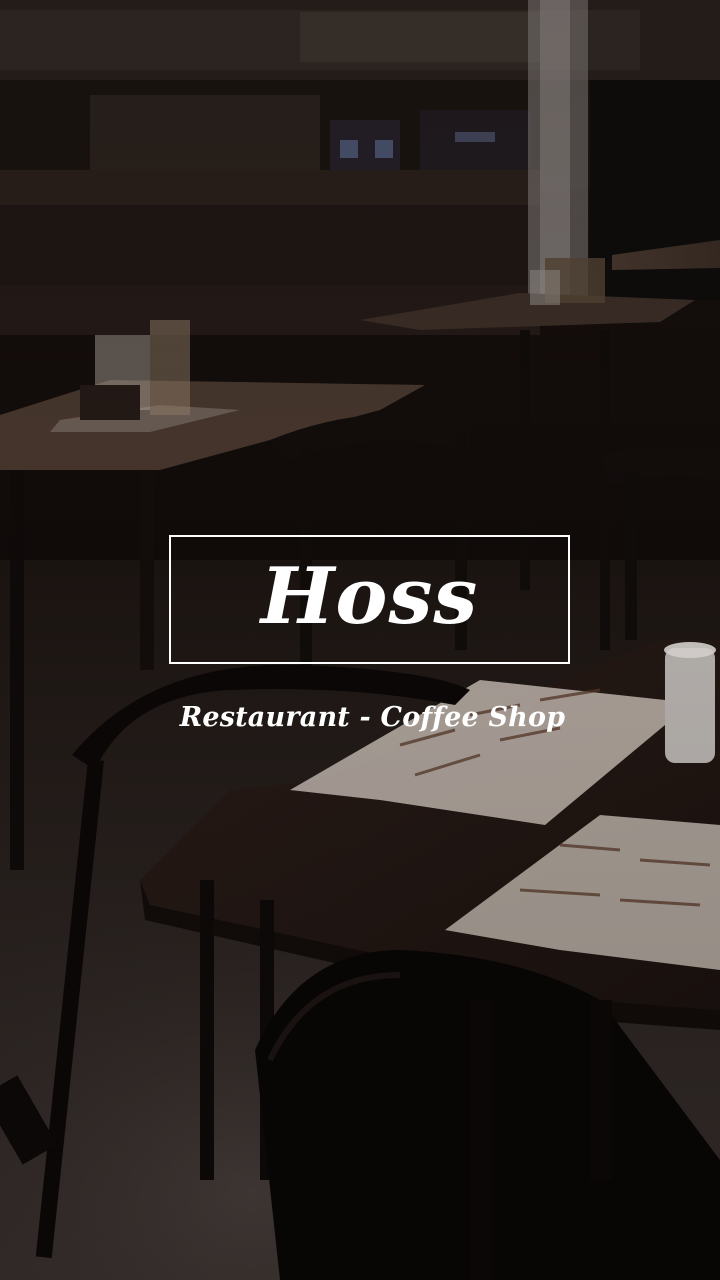  I want to click on brand-tagline: Restaurant - Coffee Shop, so click(372, 717).